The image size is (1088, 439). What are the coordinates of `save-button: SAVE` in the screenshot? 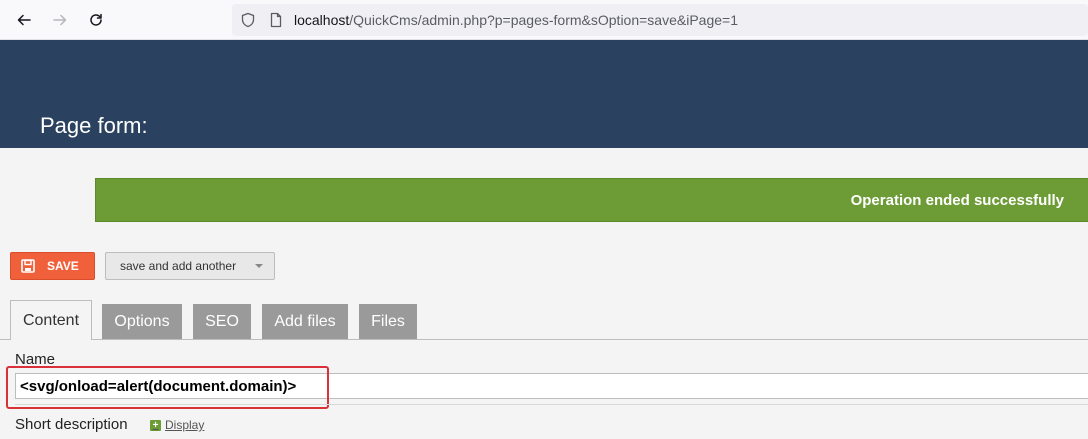 It's located at (52, 266).